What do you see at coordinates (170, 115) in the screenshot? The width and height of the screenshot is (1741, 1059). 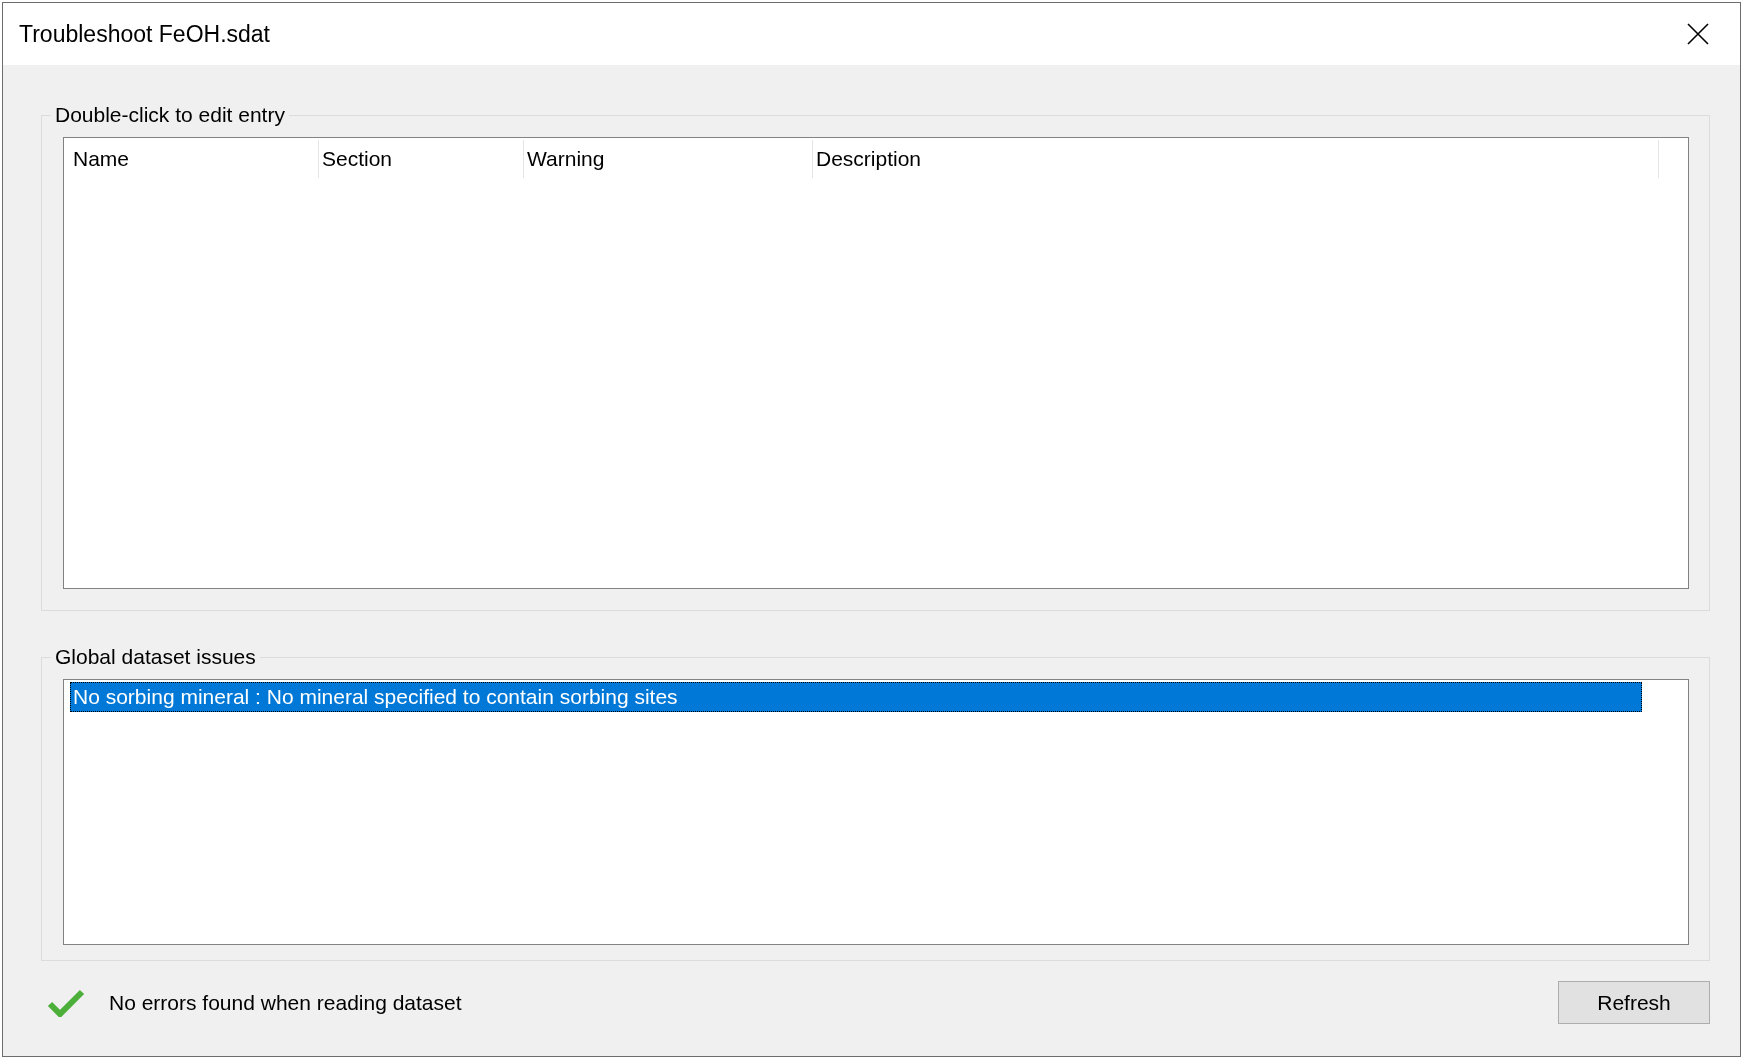 I see `group-label: Double-click to edit entry` at bounding box center [170, 115].